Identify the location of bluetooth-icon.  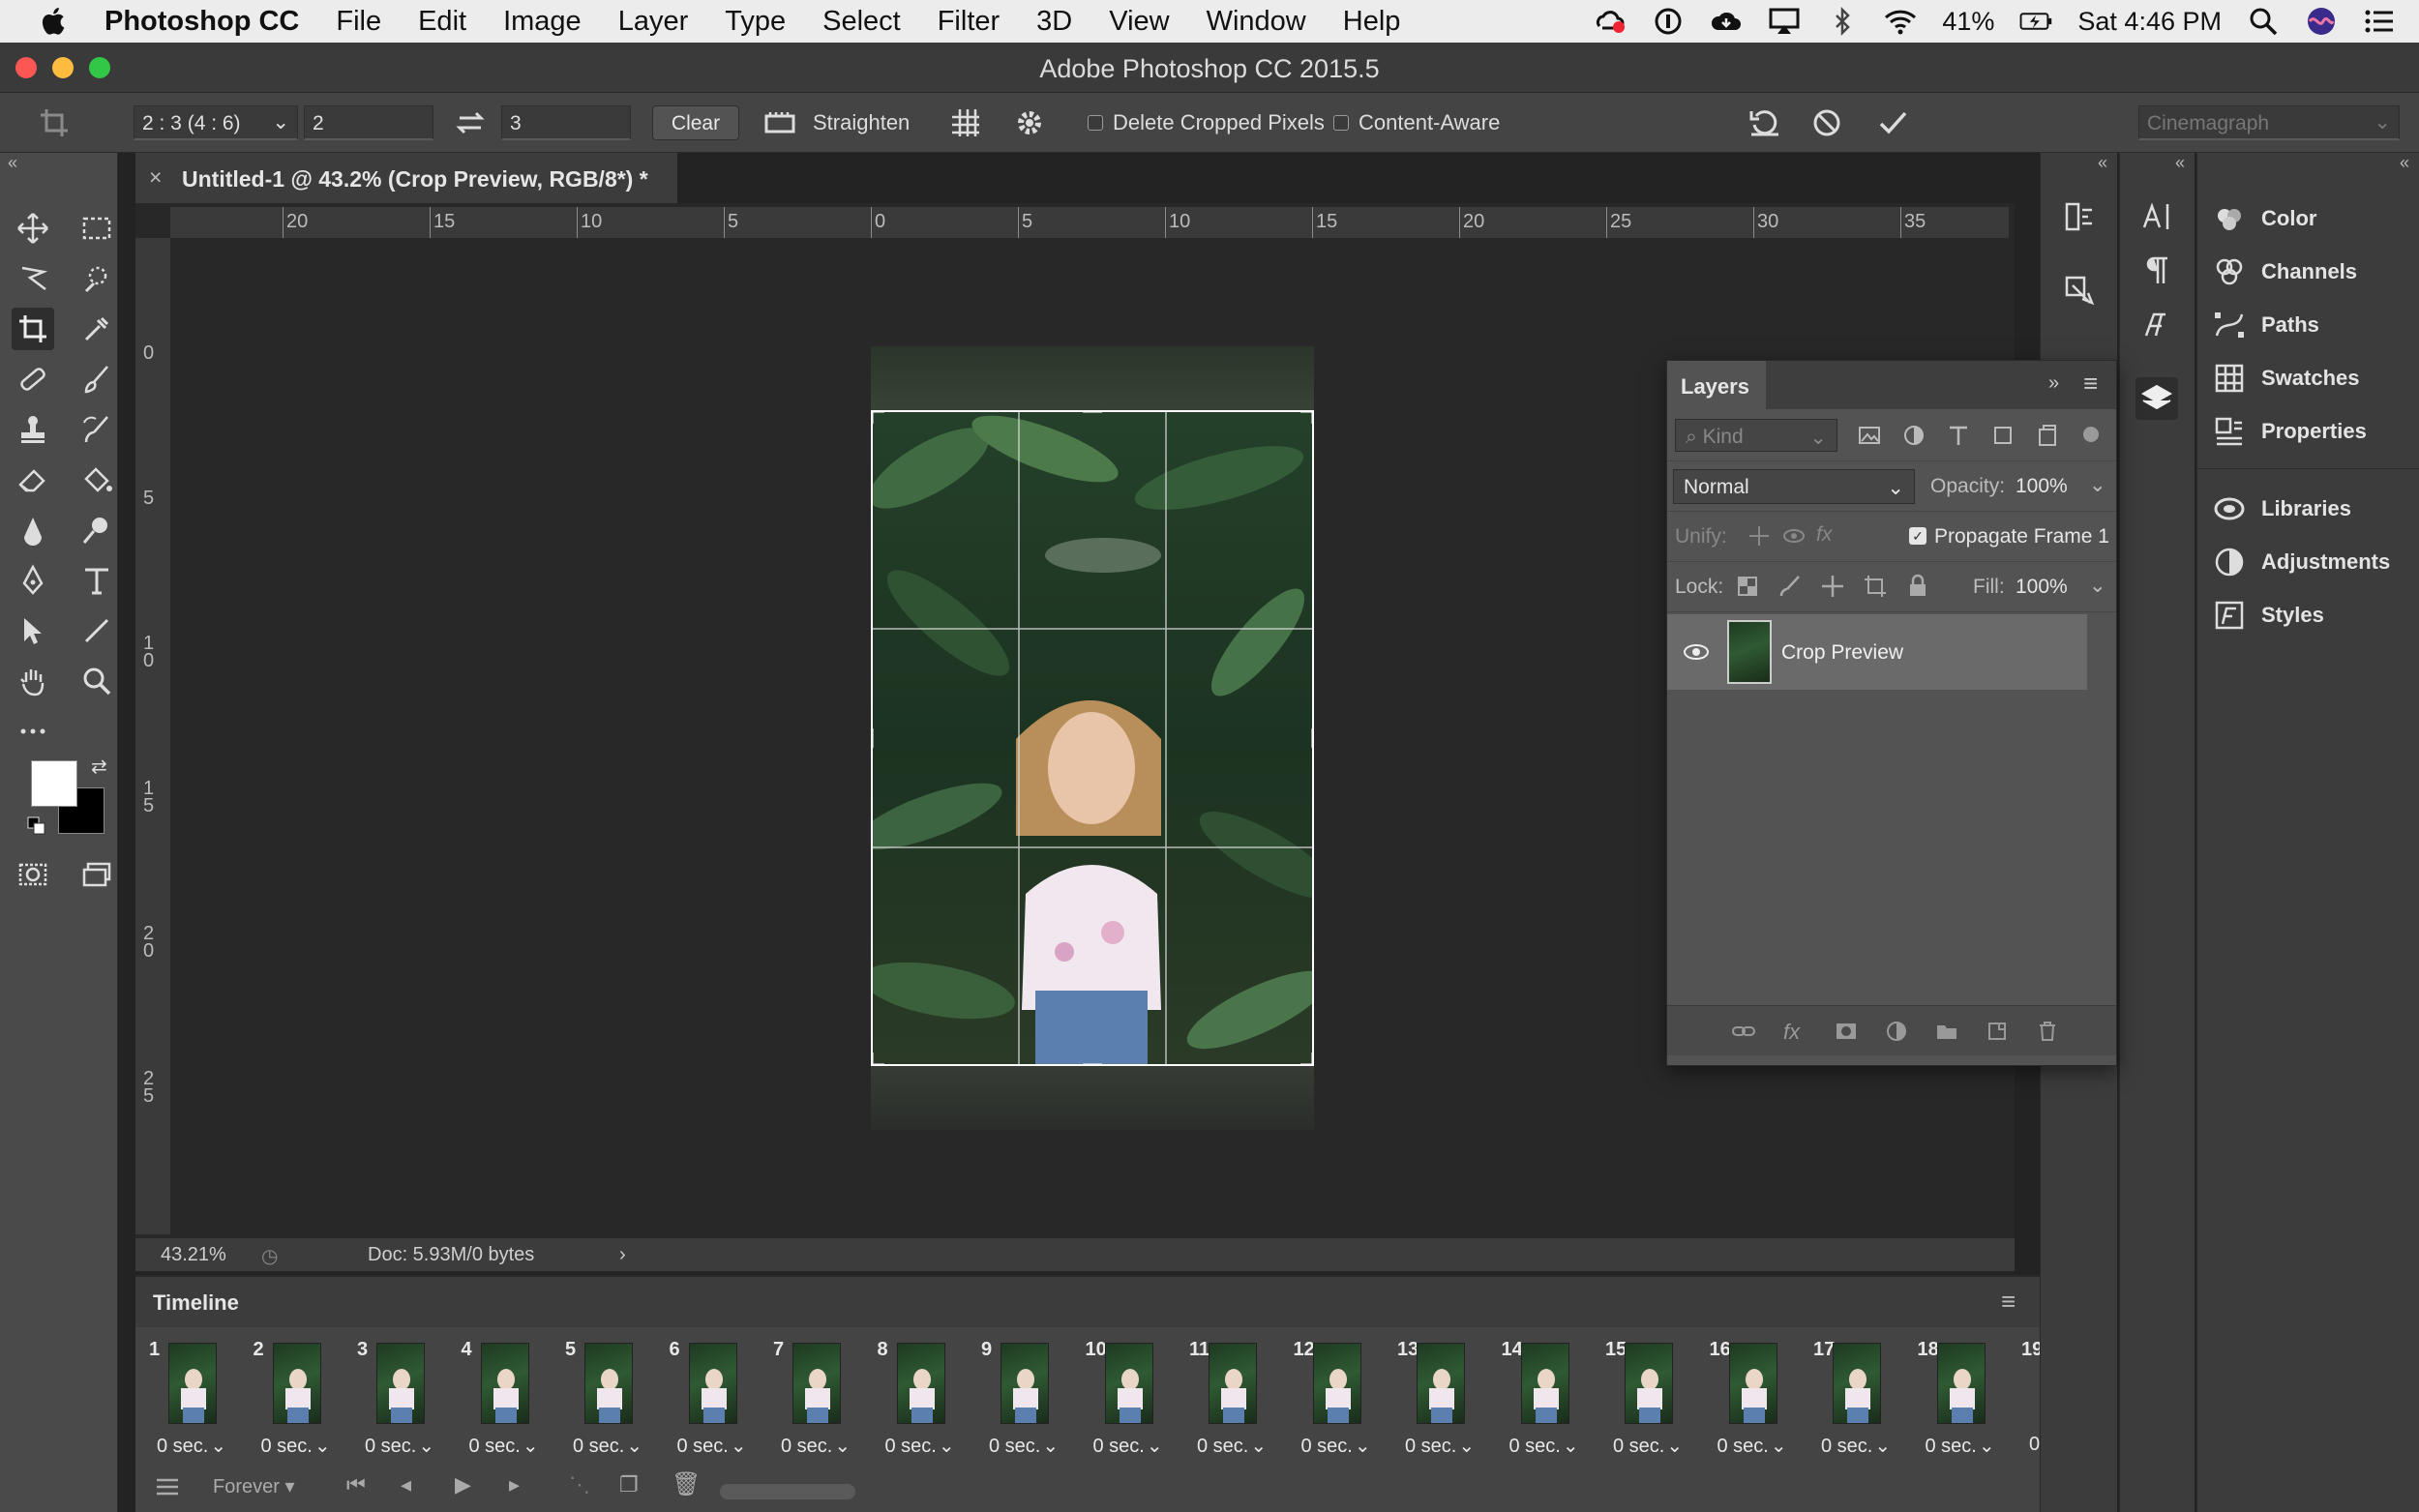
(1843, 21).